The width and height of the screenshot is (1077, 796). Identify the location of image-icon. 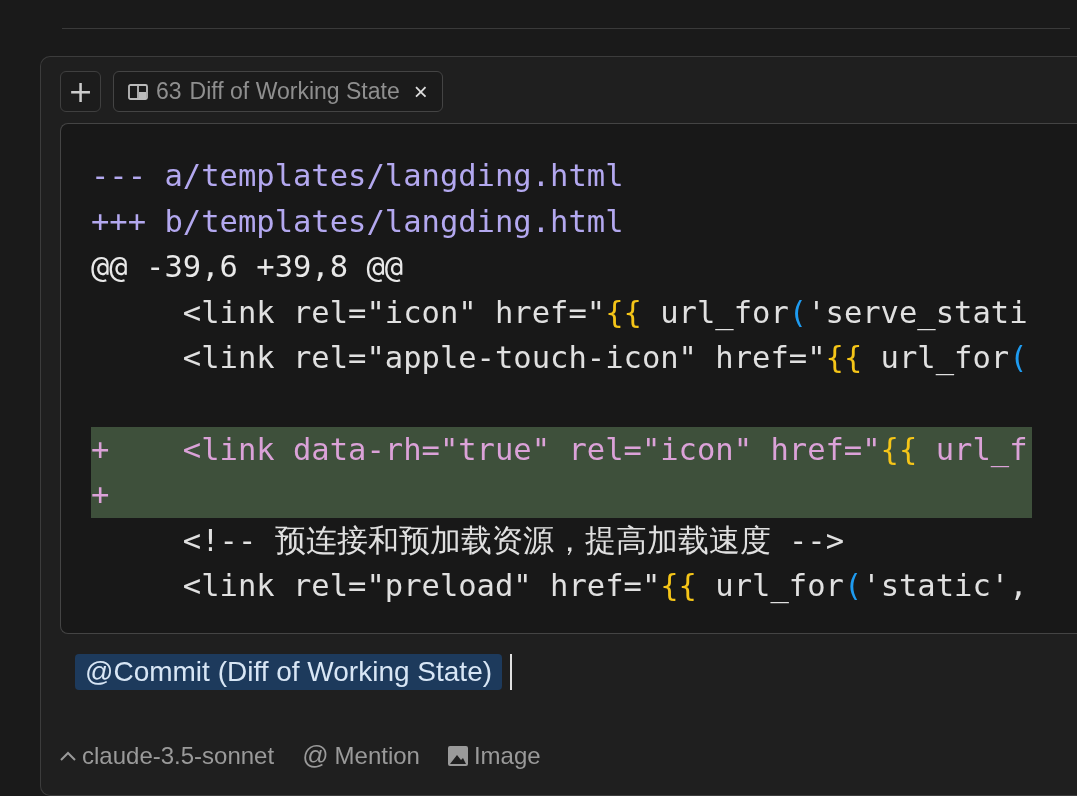
(457, 755).